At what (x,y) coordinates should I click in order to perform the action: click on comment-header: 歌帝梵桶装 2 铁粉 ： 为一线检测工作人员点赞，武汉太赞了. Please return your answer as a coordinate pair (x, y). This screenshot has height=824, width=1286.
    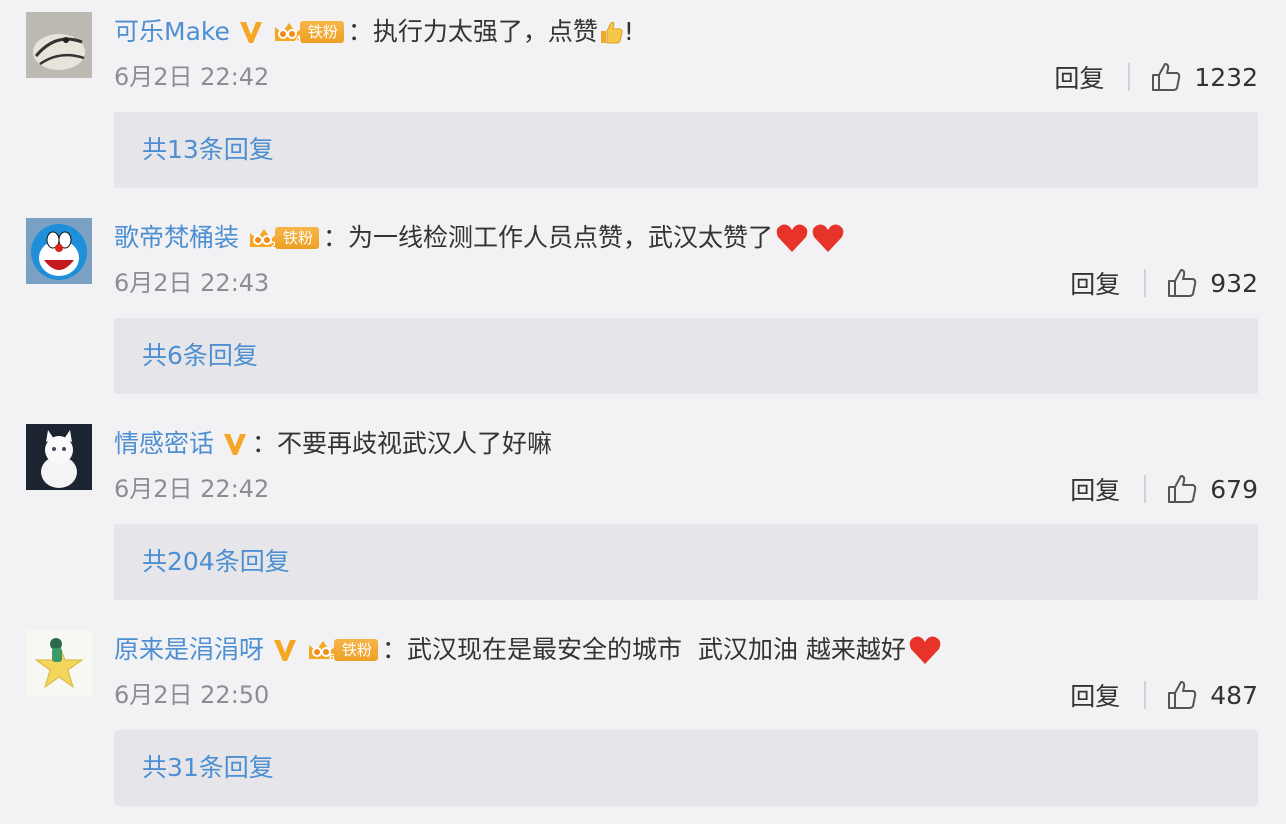
    Looking at the image, I should click on (479, 238).